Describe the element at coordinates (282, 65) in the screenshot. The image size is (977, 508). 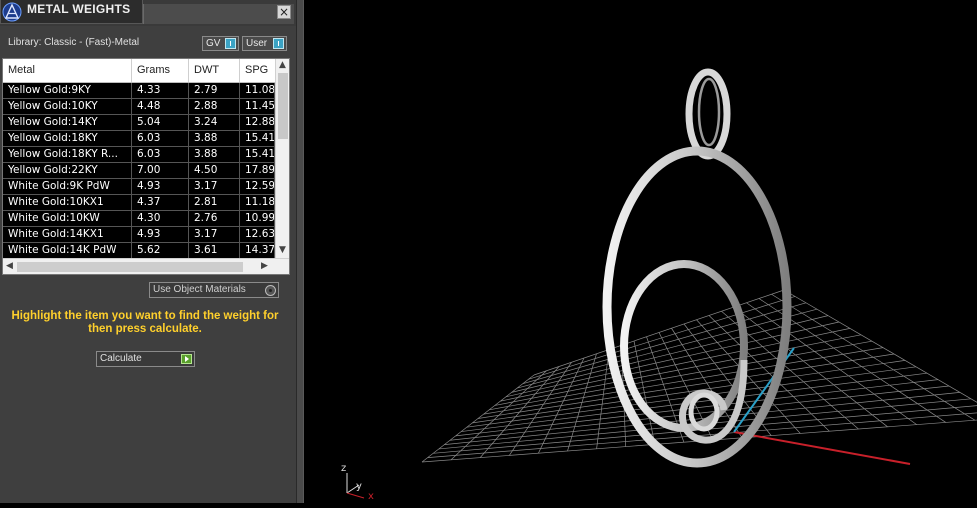
I see `scroll-up-icon: ▲` at that location.